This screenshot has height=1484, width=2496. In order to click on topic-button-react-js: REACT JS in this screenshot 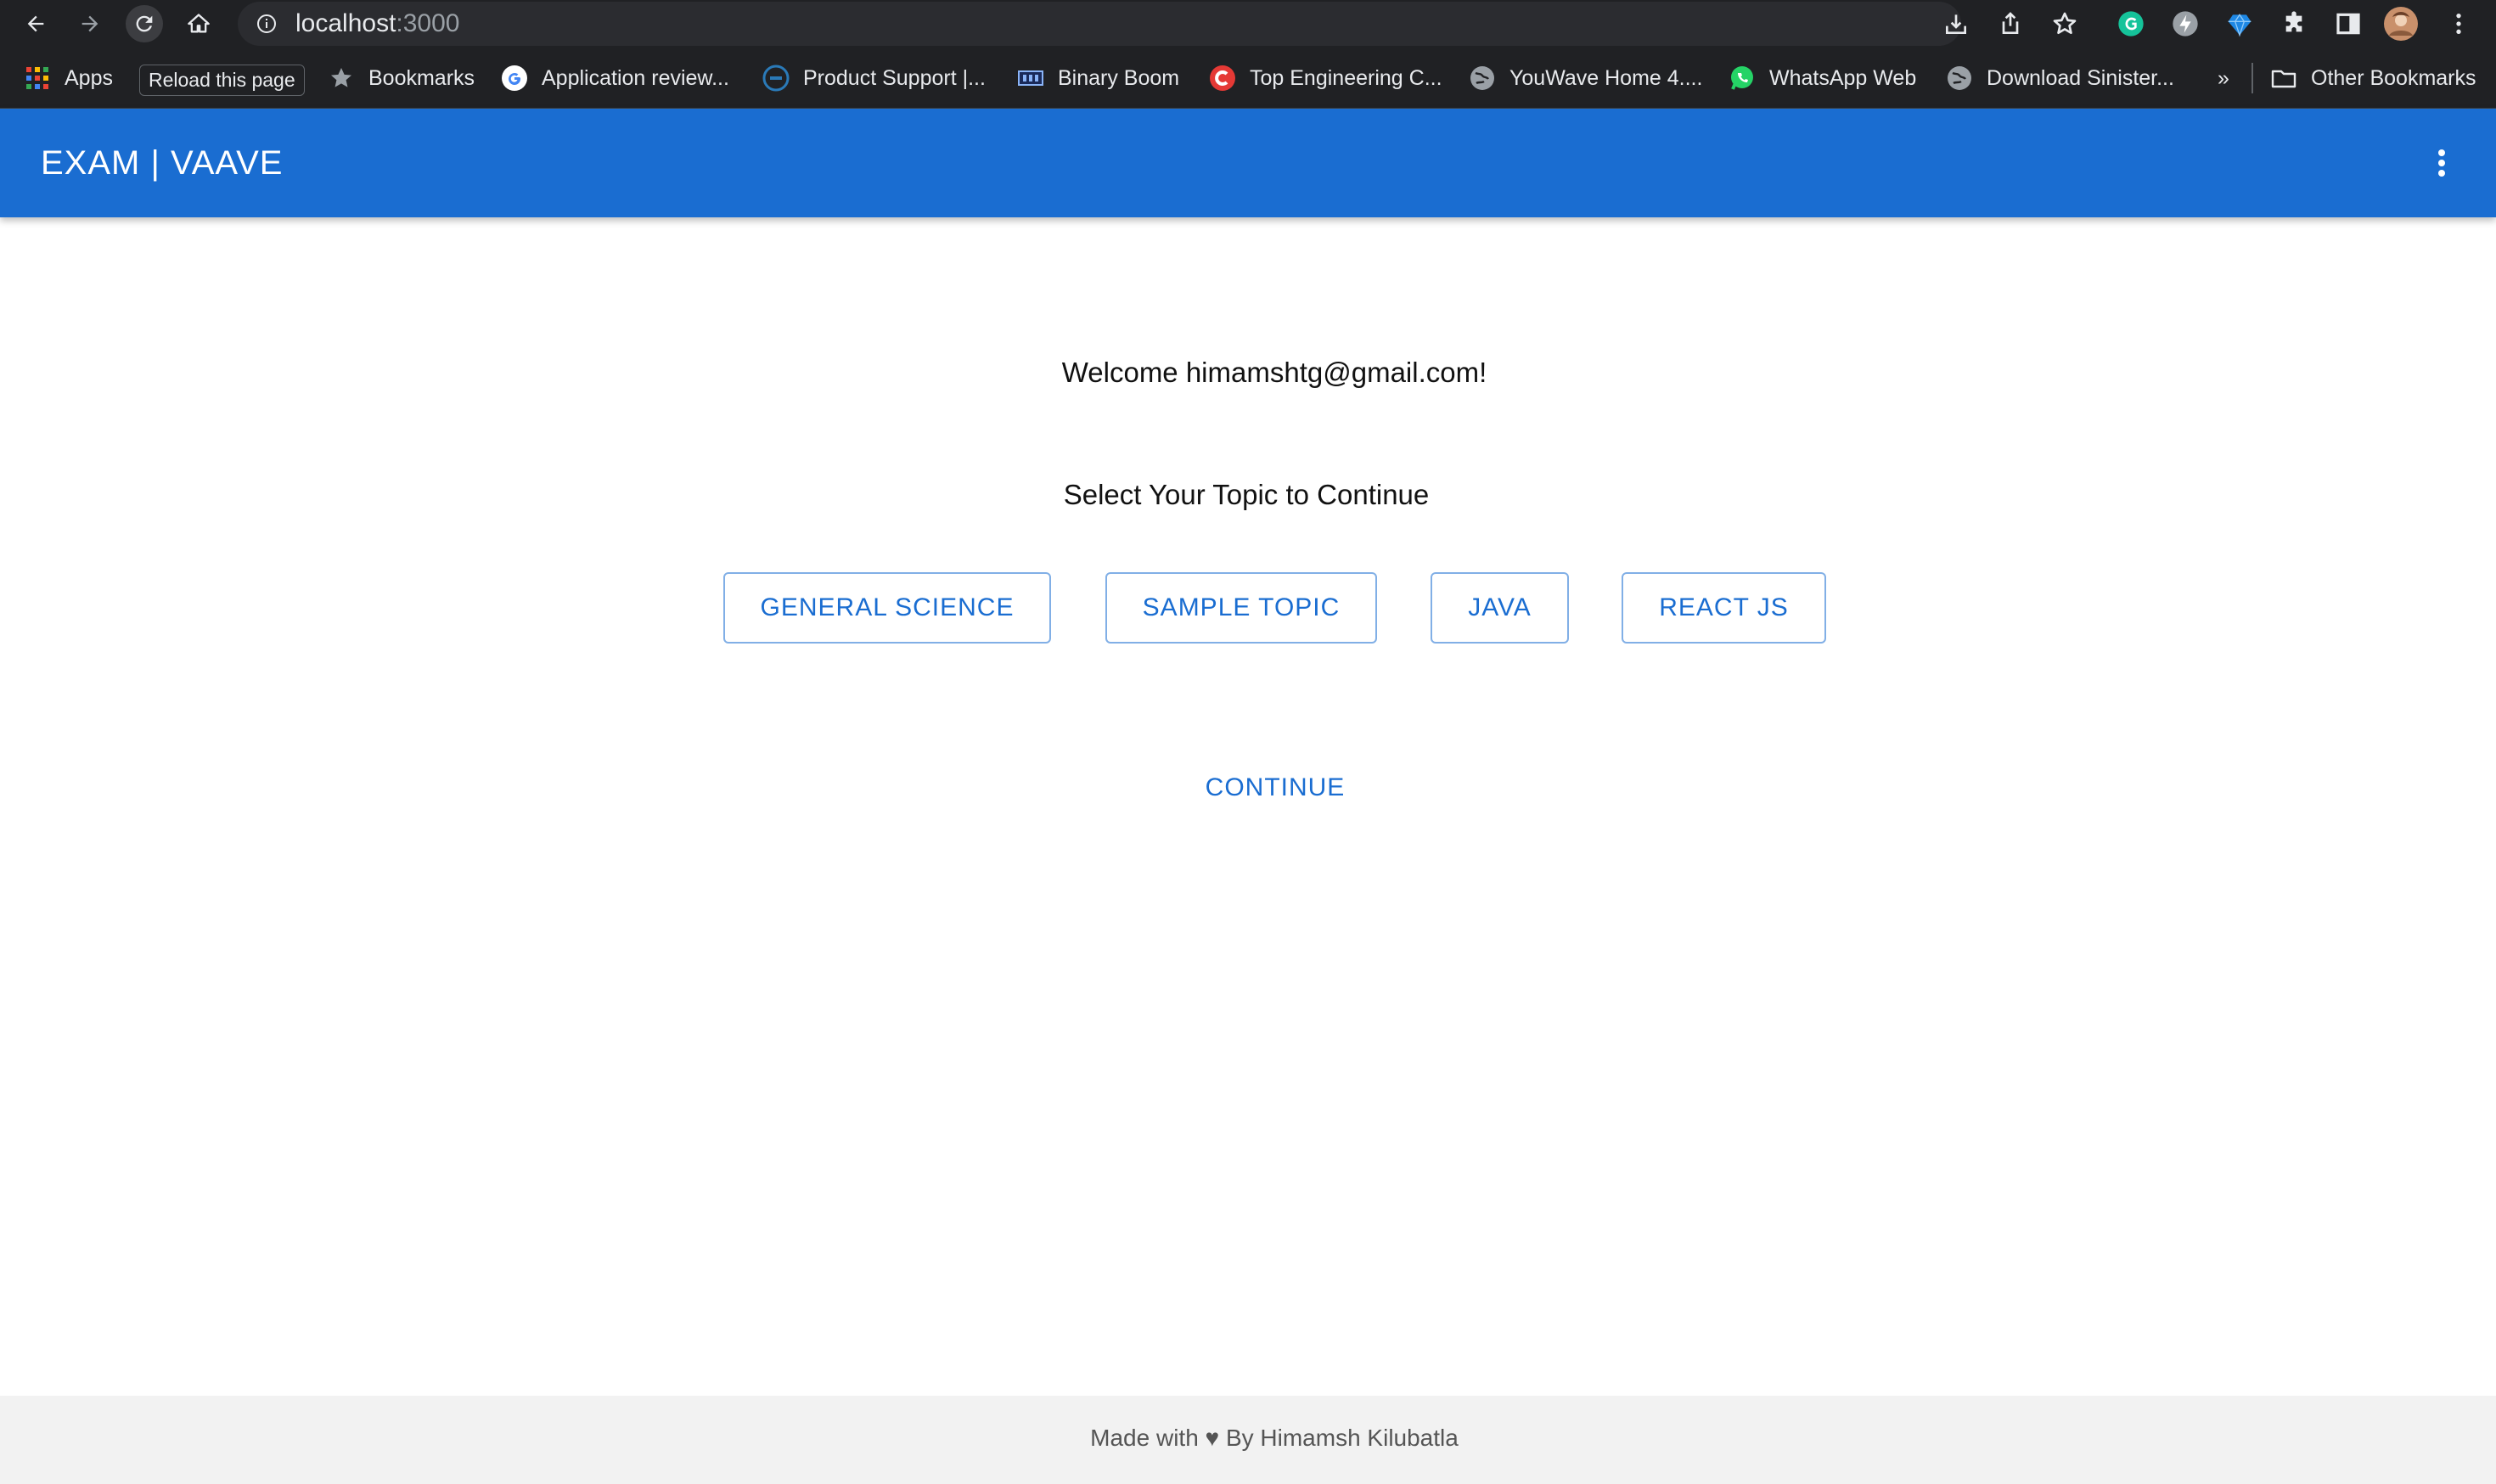, I will do `click(1724, 608)`.